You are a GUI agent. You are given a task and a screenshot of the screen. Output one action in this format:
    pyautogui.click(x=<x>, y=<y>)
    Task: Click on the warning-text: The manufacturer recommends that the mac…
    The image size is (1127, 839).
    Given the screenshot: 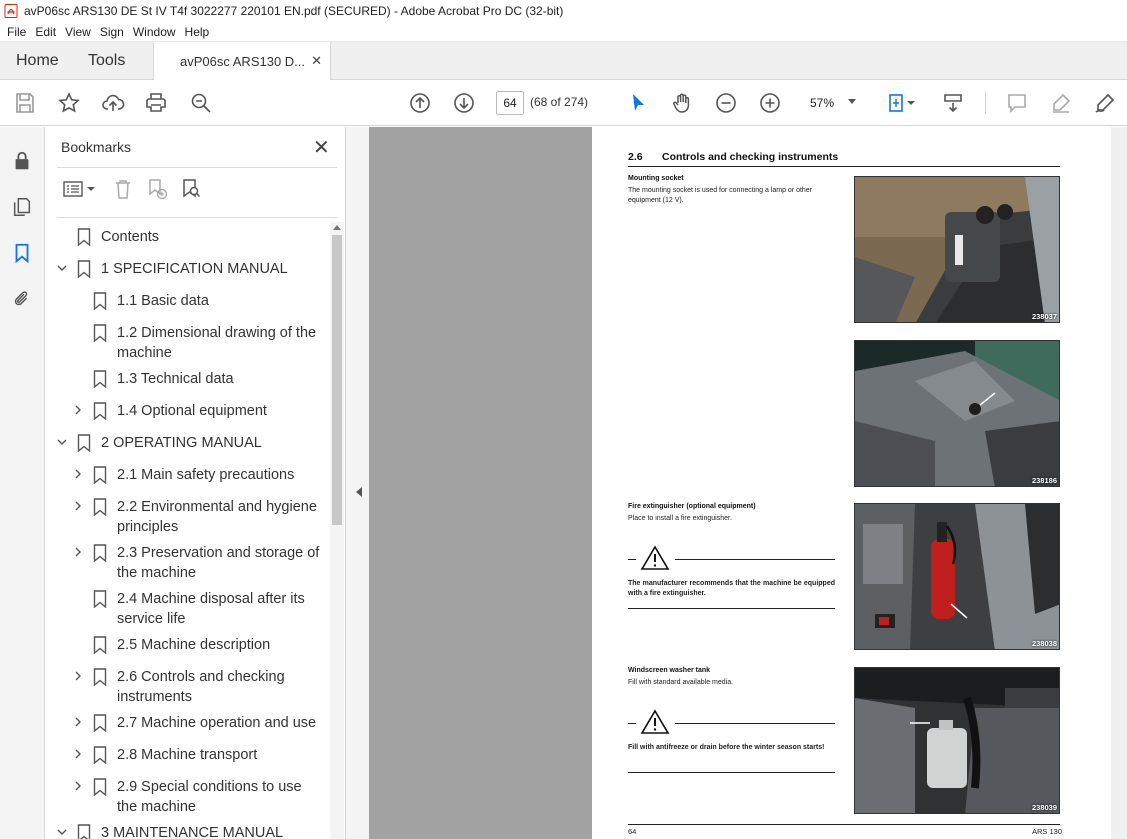 What is the action you would take?
    pyautogui.click(x=731, y=588)
    